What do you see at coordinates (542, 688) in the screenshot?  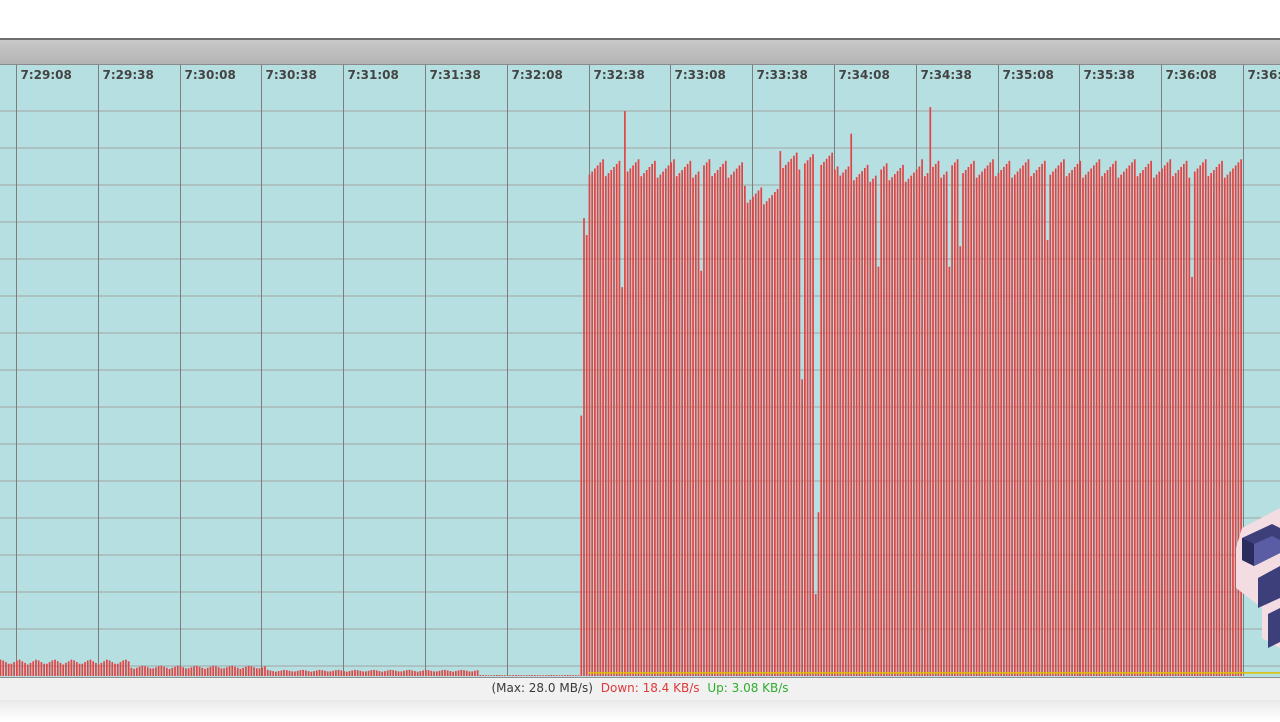 I see `max-rate: (Max: 28.0 MB/s)` at bounding box center [542, 688].